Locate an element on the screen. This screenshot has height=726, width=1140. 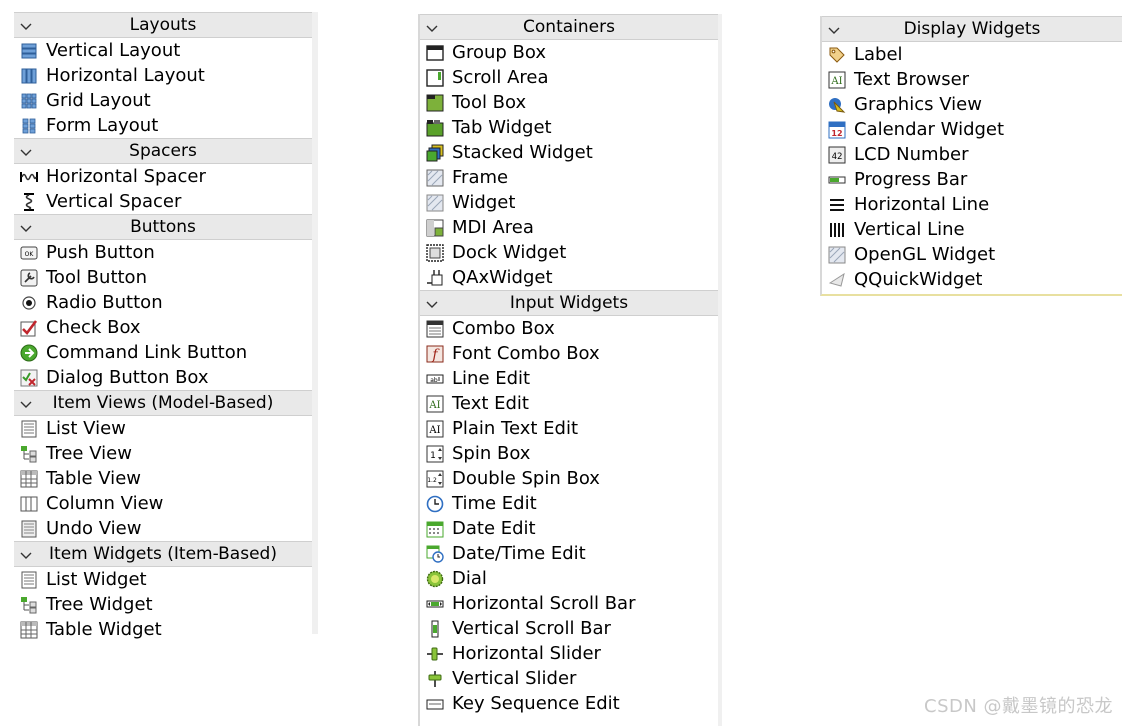
category-header-item-widgets-item-based: Item Widgets (Item-Based) is located at coordinates (163, 554).